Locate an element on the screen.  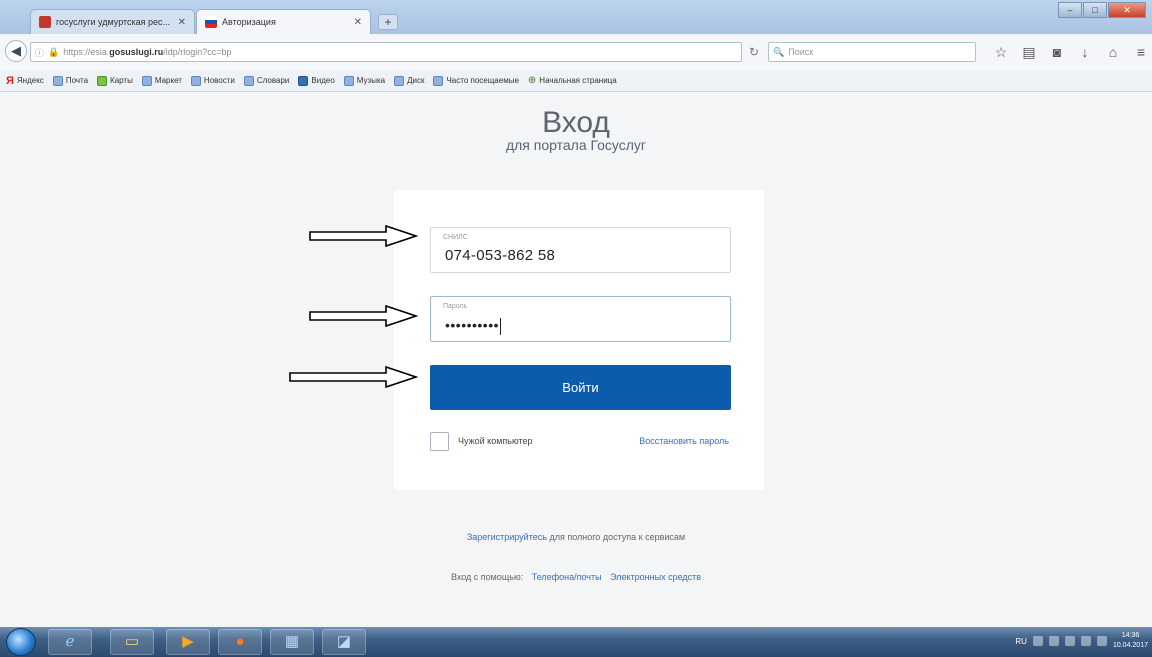
system-tray: RU 14:36 10.04.2017 is located at coordinates (1081, 641).